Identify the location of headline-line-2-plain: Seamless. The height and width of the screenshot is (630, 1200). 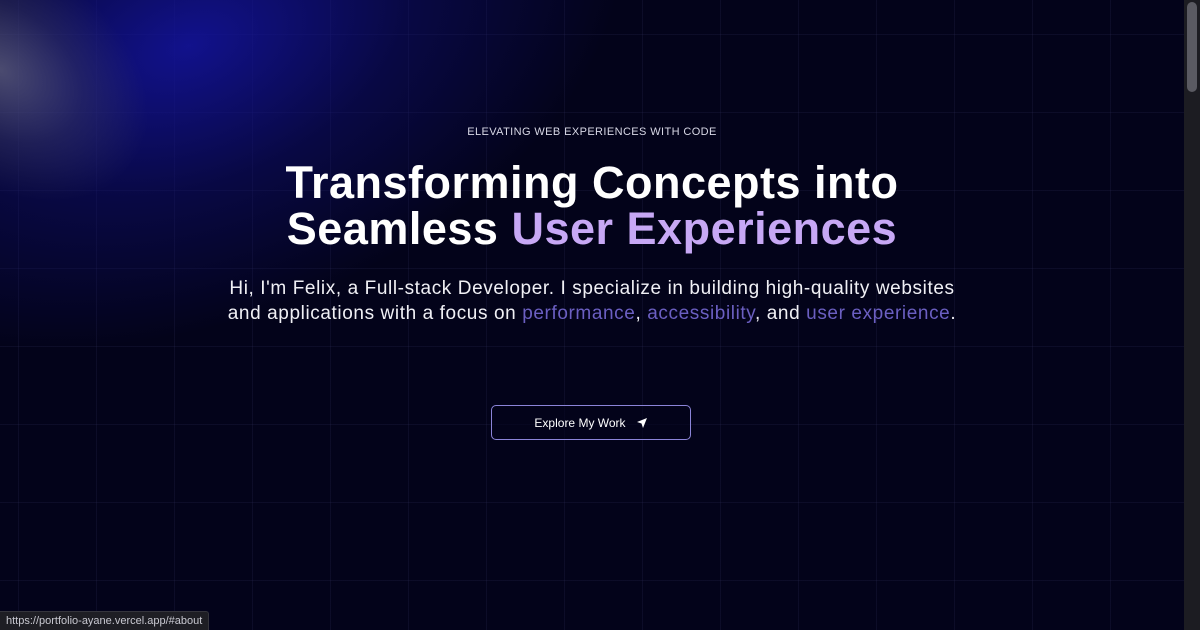
(392, 228).